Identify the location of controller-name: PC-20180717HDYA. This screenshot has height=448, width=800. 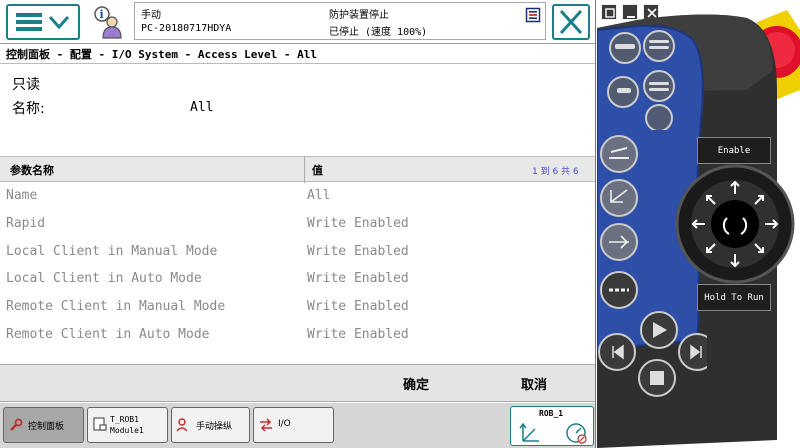
(186, 28).